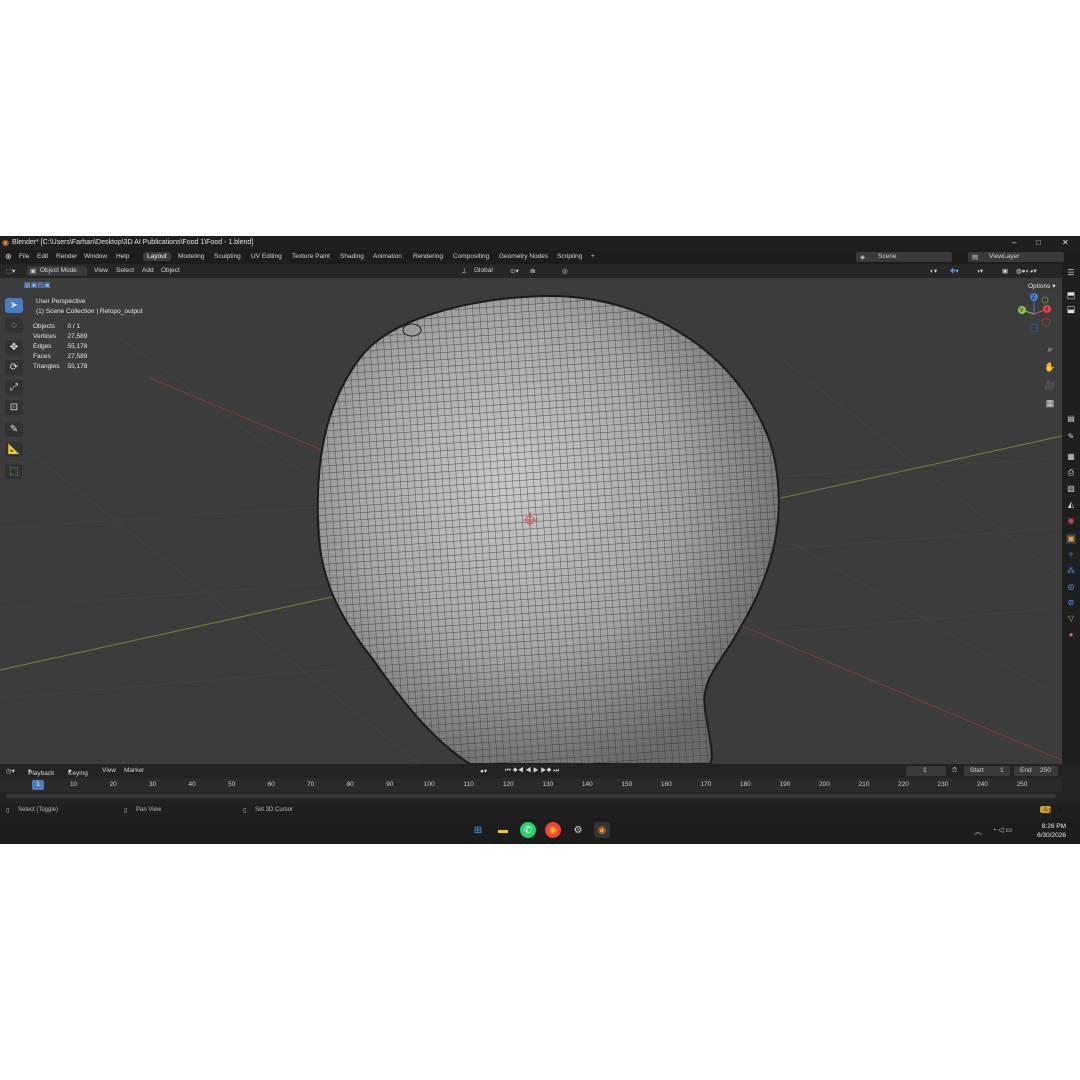  I want to click on header-view-menu: View, so click(101, 270).